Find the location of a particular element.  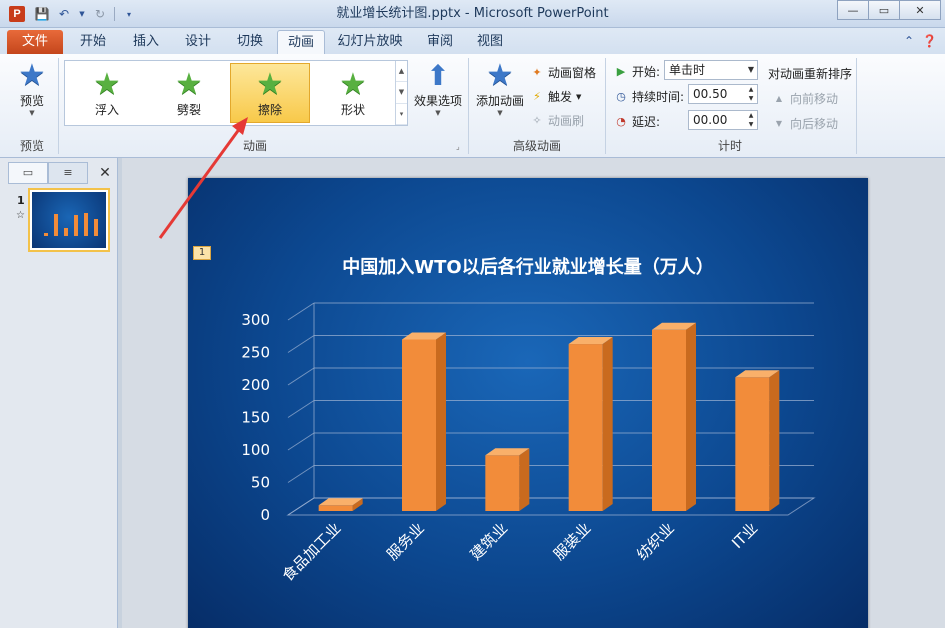

tab-review: 审阅 is located at coordinates (440, 42).